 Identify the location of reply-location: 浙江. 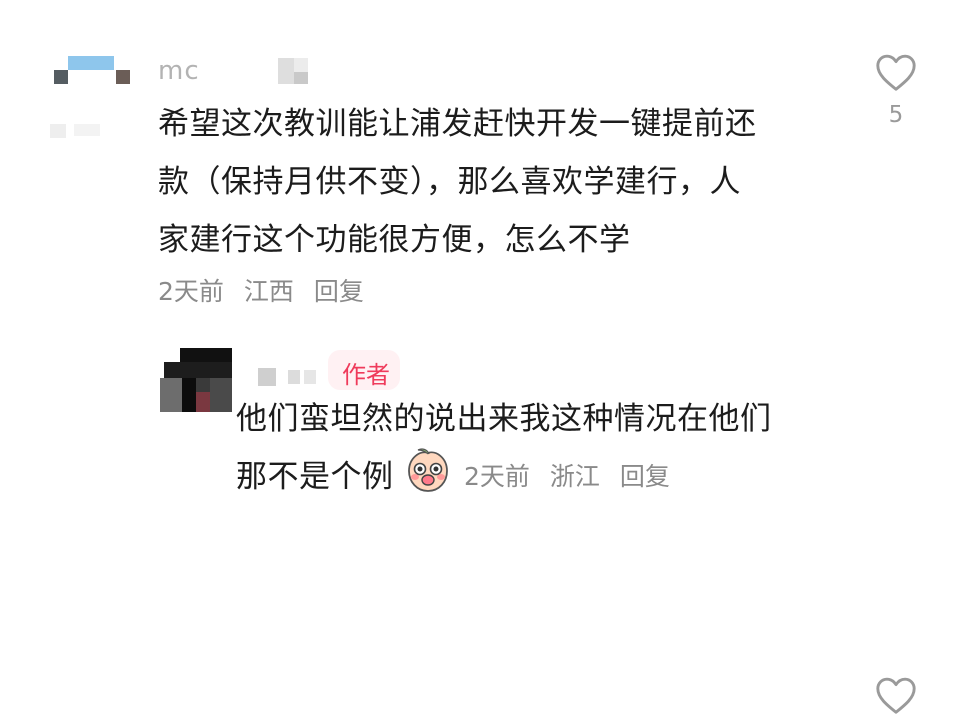
(574, 476).